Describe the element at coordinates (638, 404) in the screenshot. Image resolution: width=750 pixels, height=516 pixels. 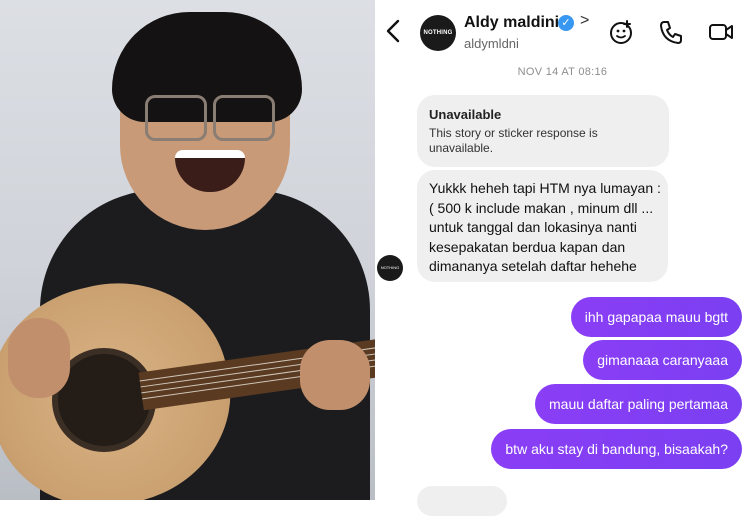
I see `outgoing-message: mauu daftar paling pertamaa` at that location.